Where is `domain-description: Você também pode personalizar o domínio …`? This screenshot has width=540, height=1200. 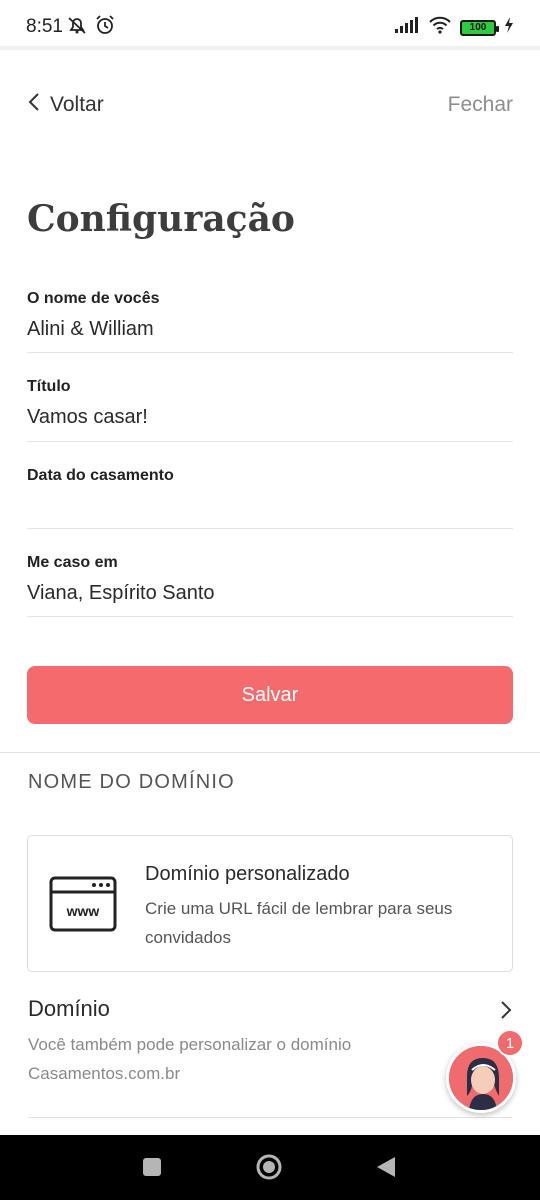 domain-description: Você também pode personalizar o domínio … is located at coordinates (190, 1059).